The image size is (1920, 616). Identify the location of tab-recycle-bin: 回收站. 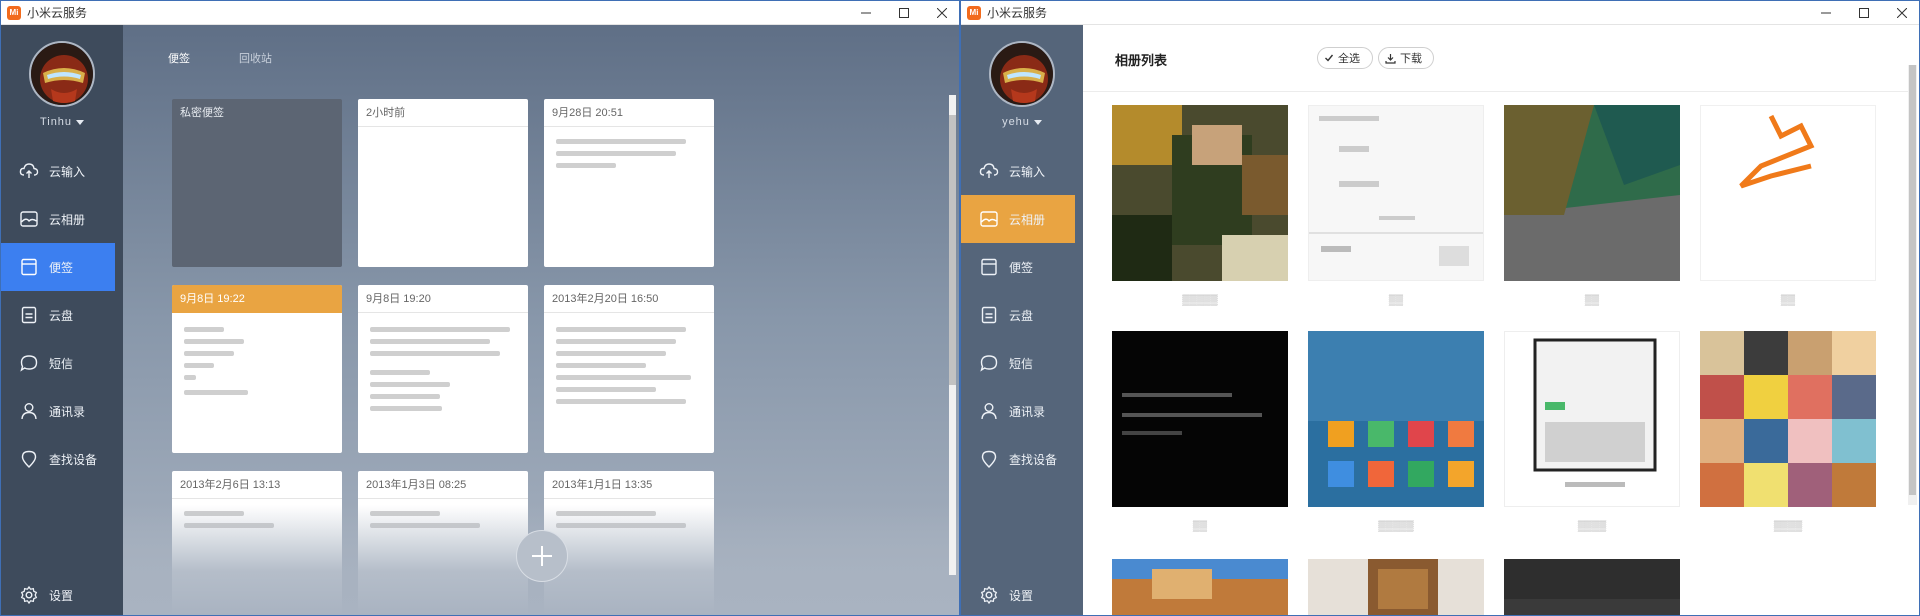
(255, 58).